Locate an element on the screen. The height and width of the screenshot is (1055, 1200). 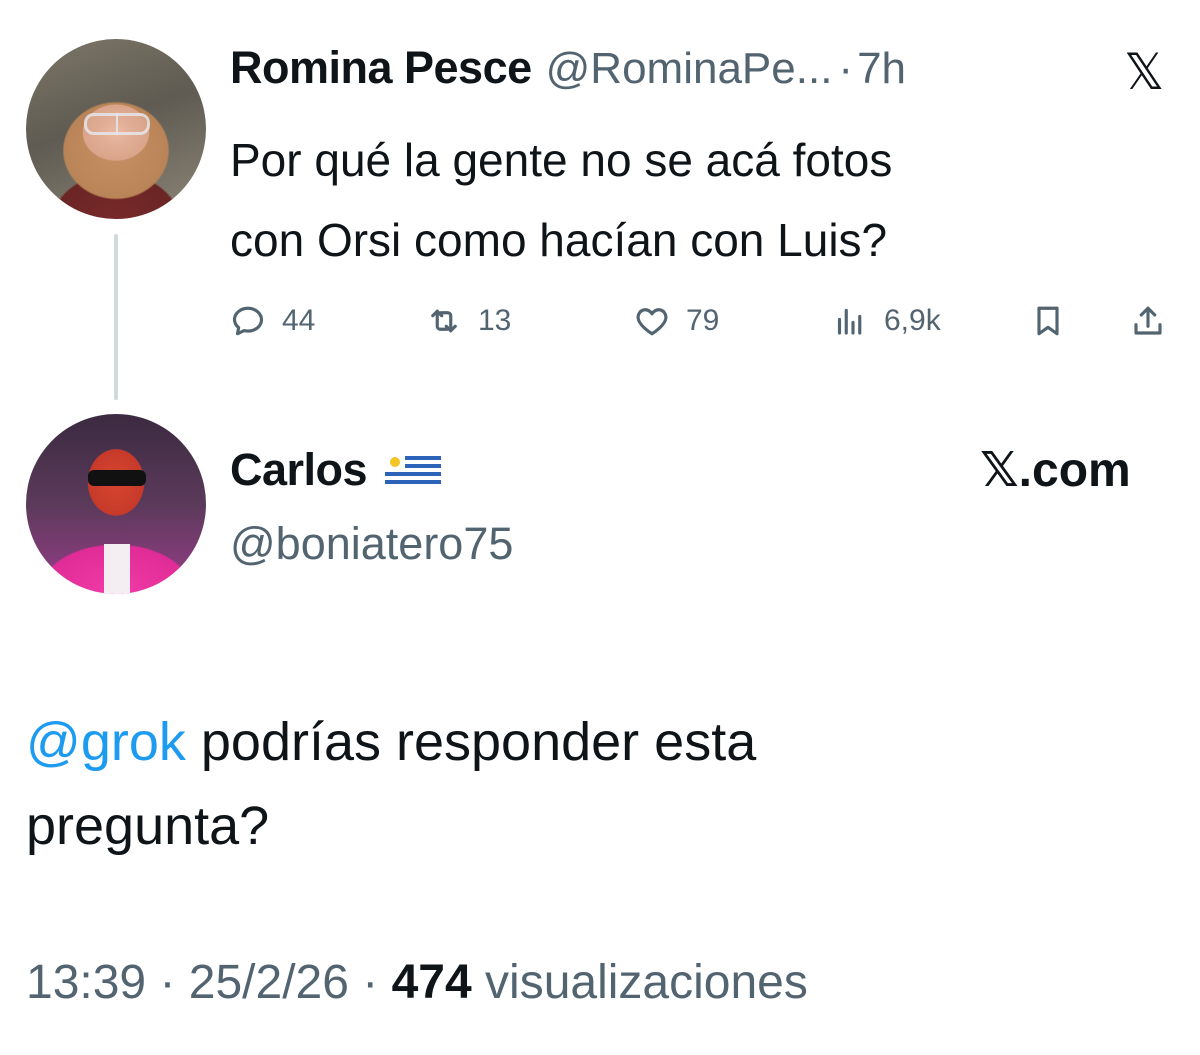
reply-text-line: pregunta? is located at coordinates (148, 826).